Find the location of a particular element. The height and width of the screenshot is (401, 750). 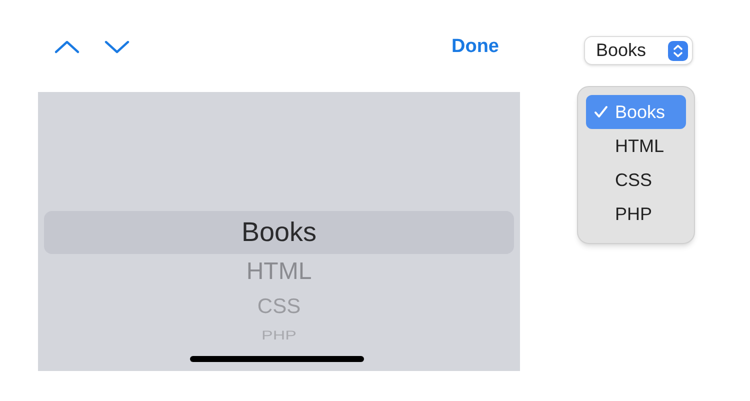

stepper-icon is located at coordinates (678, 50).